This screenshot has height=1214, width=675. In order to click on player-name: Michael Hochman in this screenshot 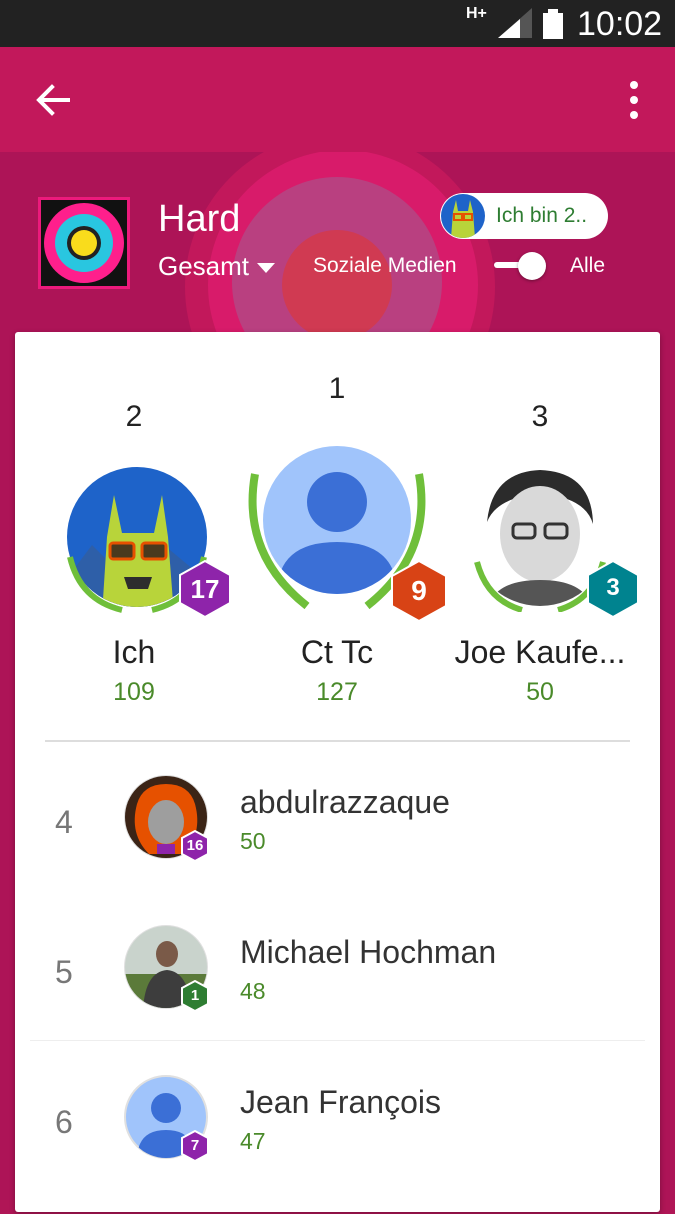, I will do `click(368, 952)`.